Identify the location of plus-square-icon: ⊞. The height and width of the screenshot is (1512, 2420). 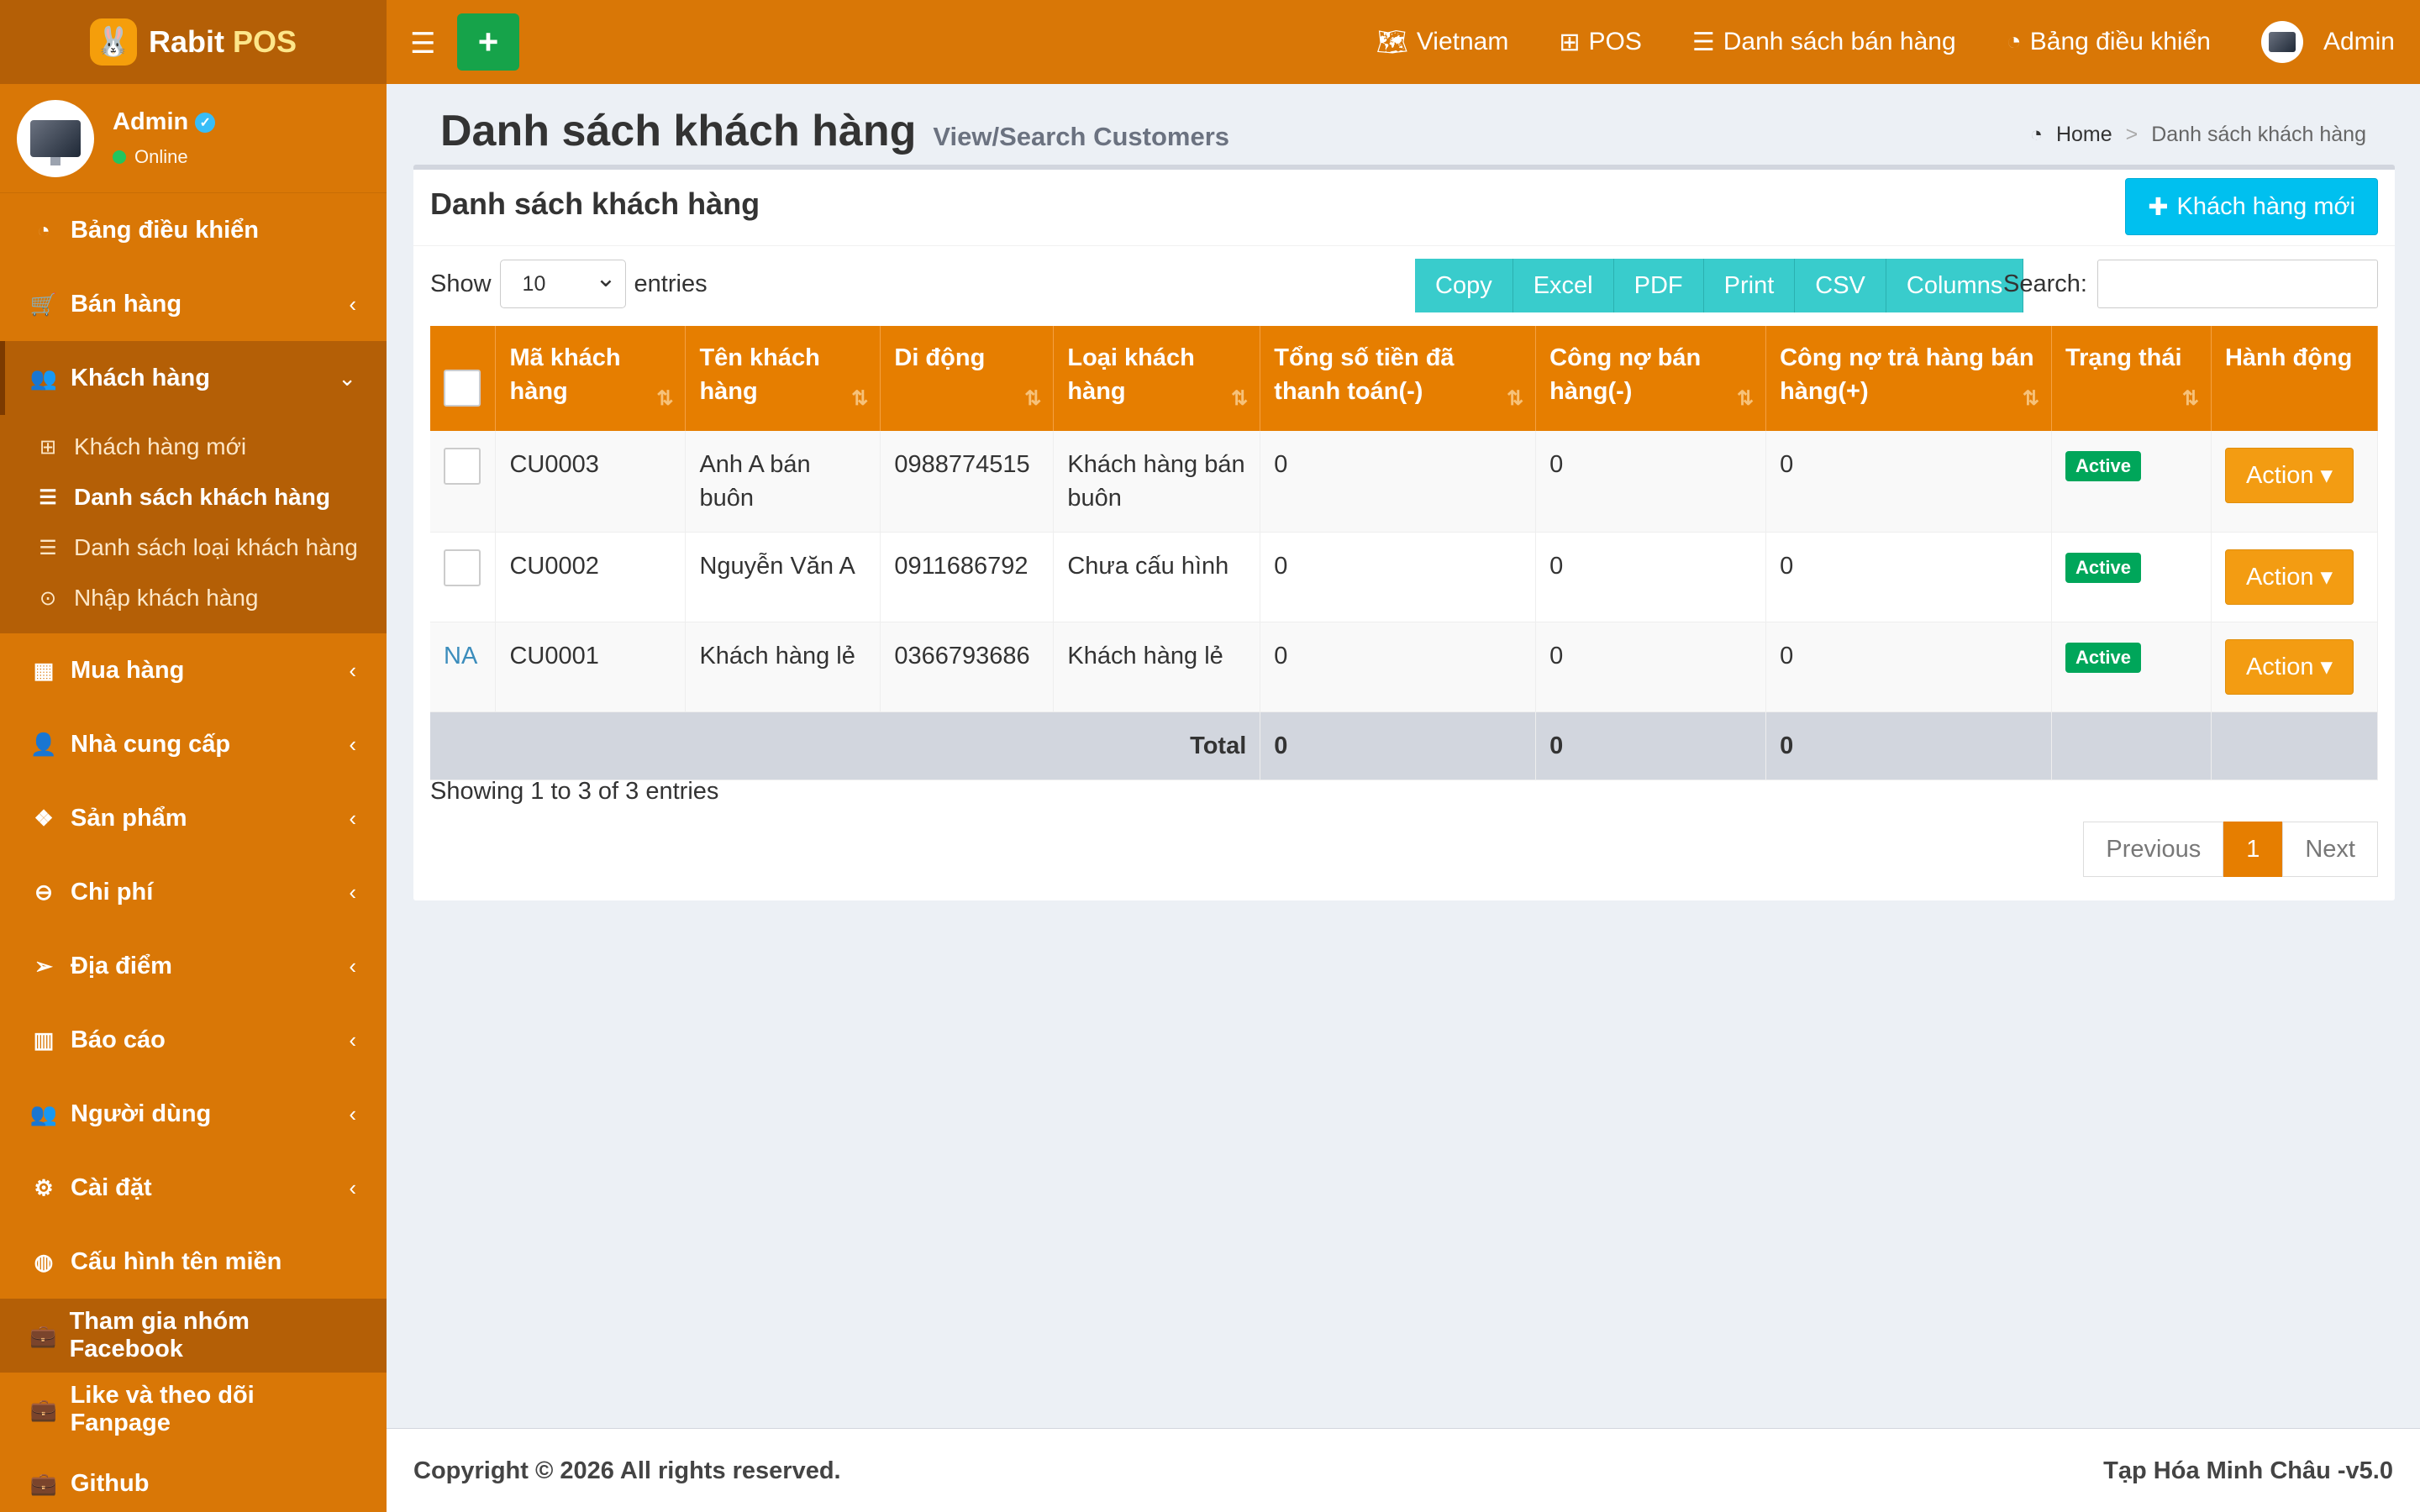
(48, 447).